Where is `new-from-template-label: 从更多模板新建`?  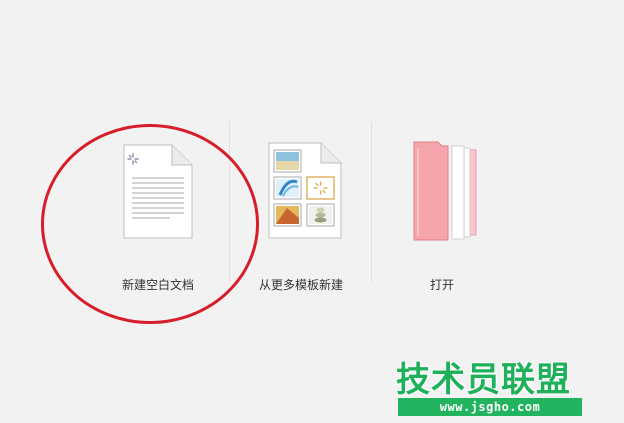
new-from-template-label: 从更多模板新建 is located at coordinates (300, 285).